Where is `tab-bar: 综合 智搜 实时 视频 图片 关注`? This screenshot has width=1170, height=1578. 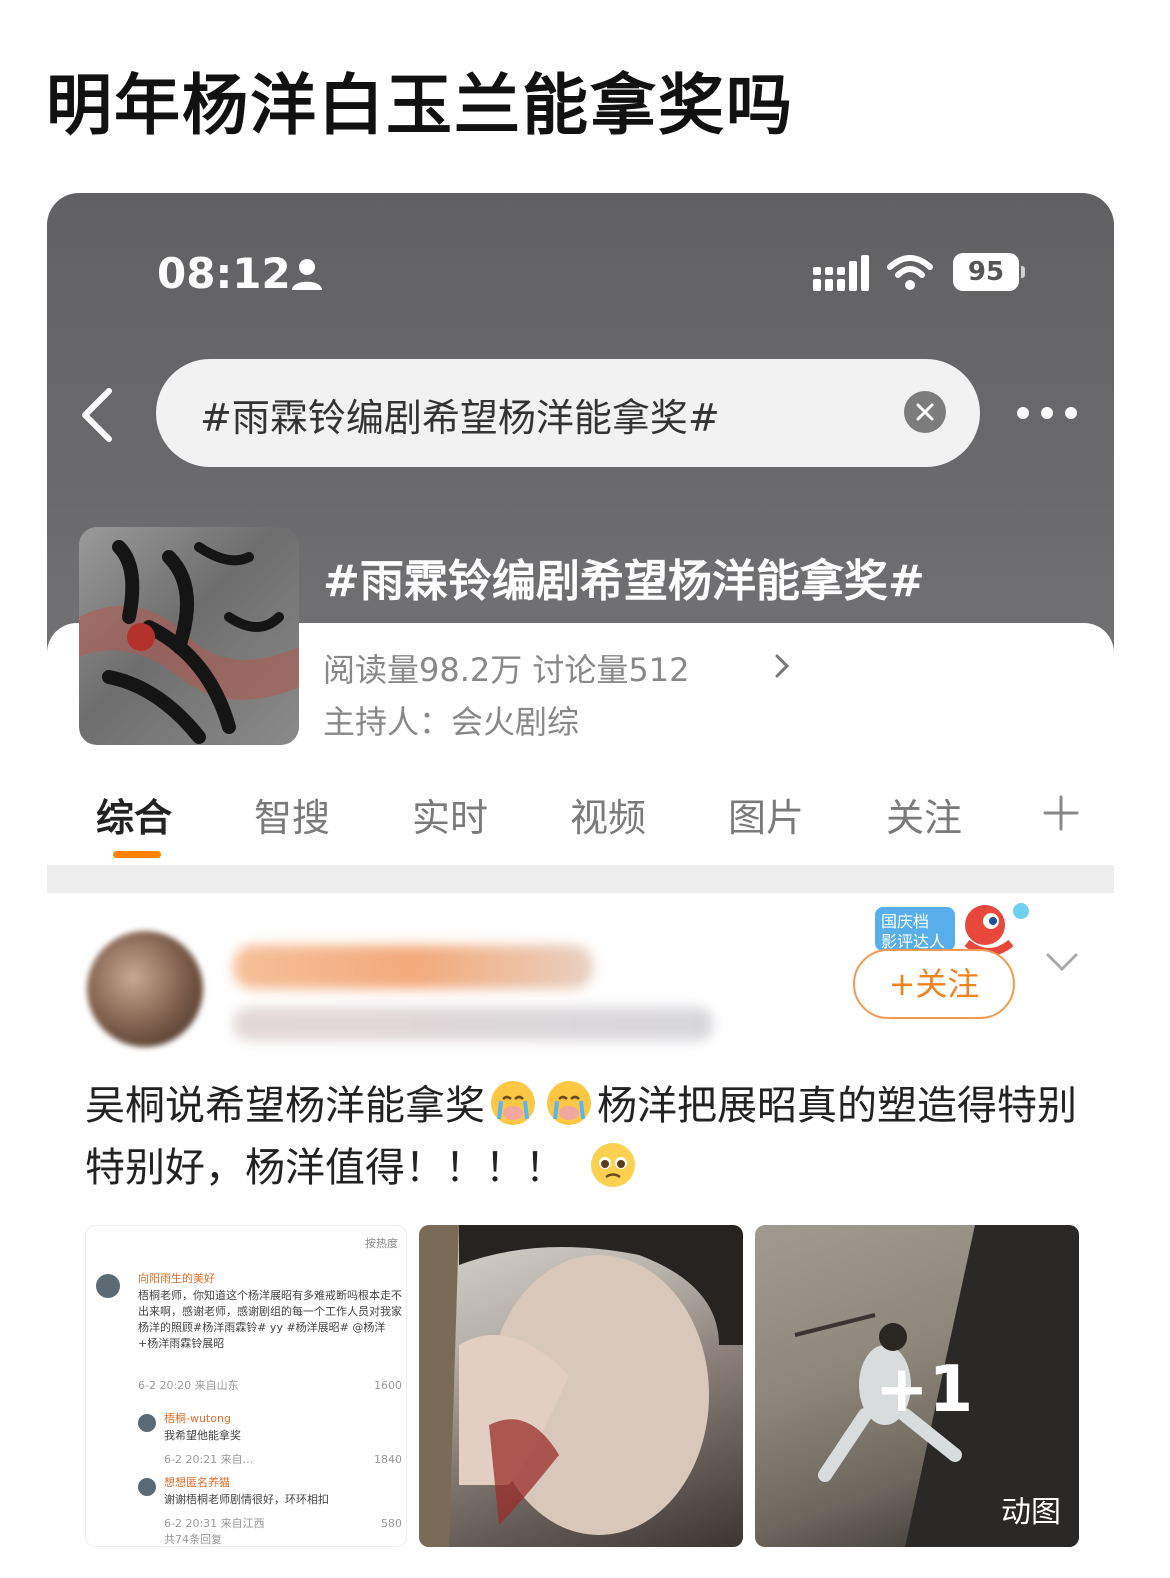
tab-bar: 综合 智搜 实时 视频 图片 关注 is located at coordinates (580, 818).